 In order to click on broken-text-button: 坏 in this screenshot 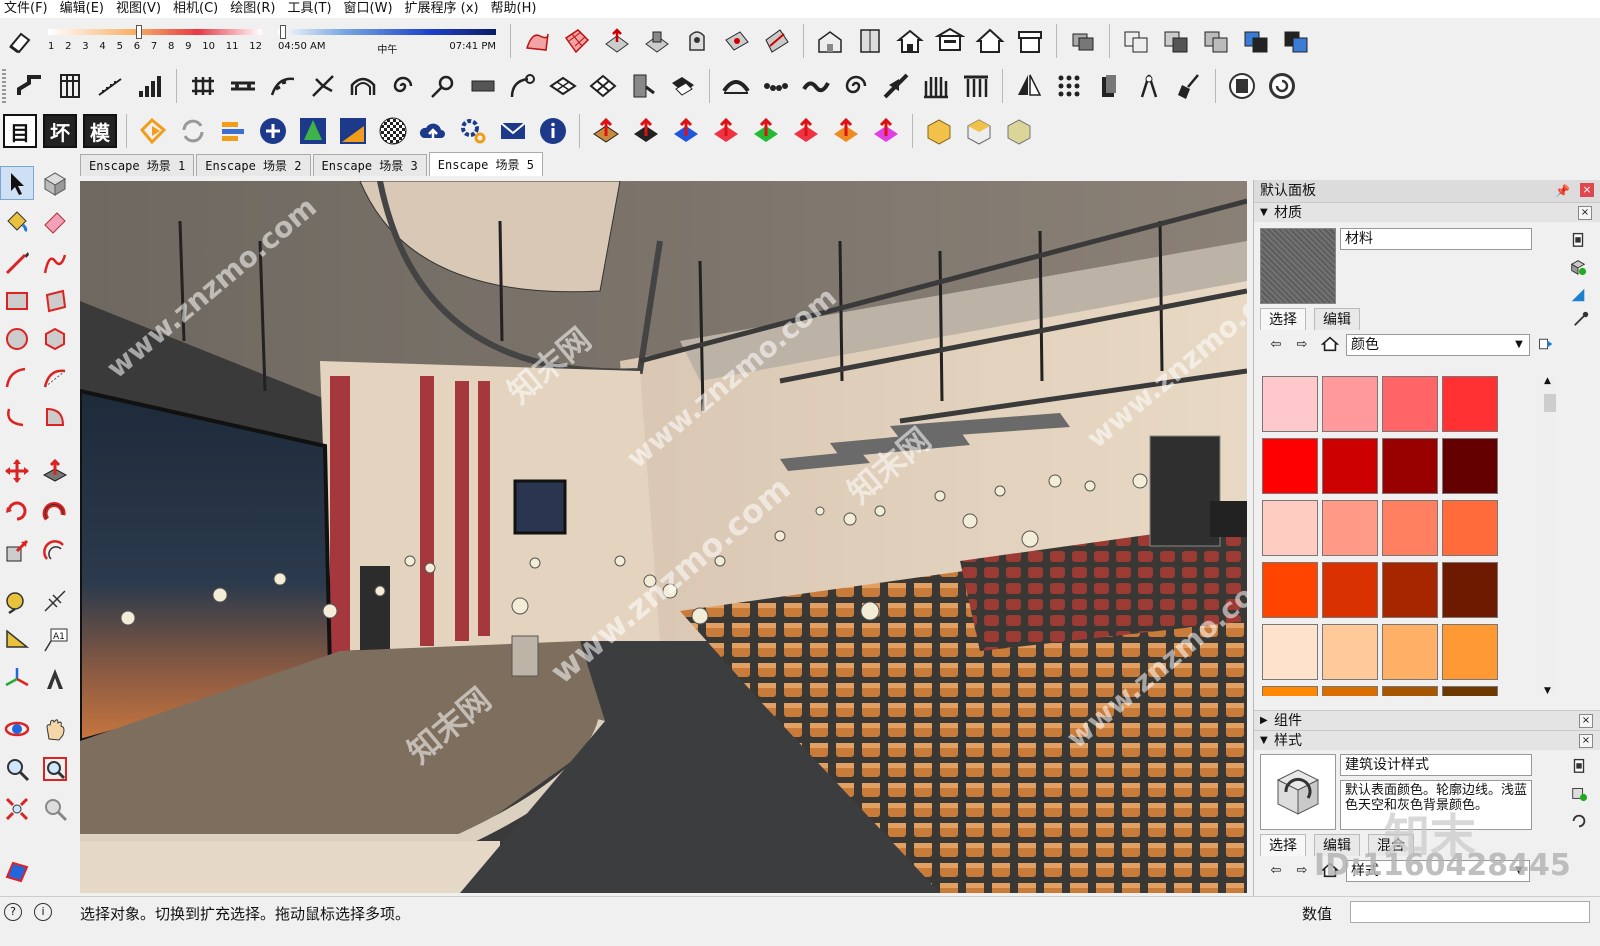, I will do `click(60, 131)`.